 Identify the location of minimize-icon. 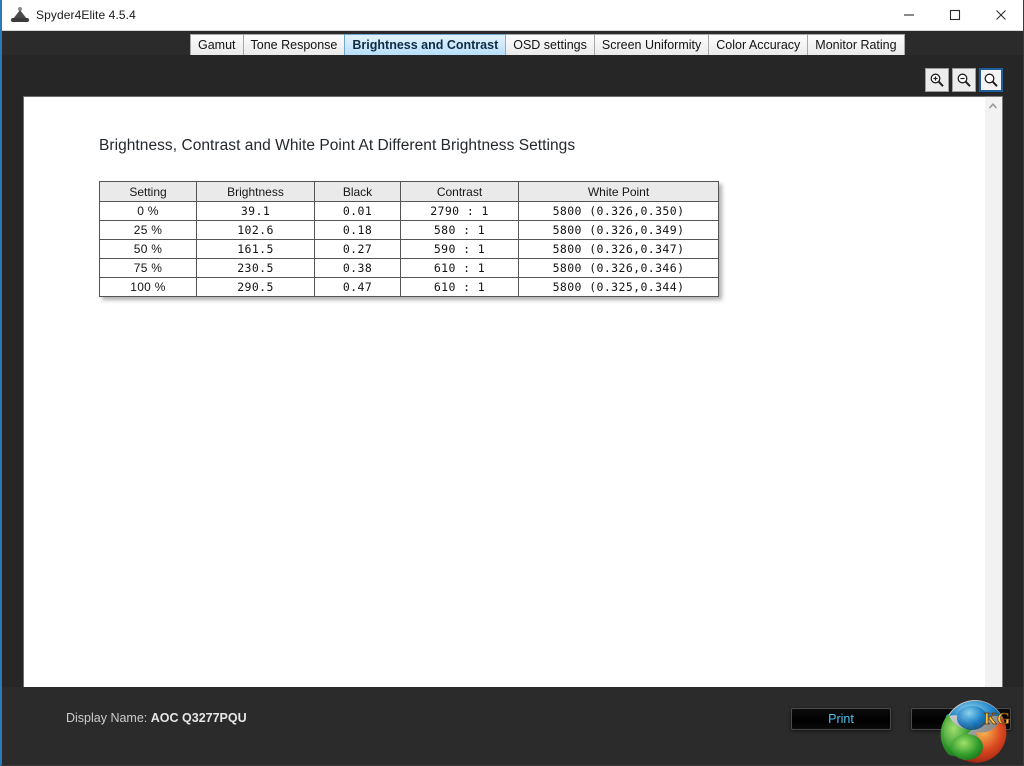
(909, 15).